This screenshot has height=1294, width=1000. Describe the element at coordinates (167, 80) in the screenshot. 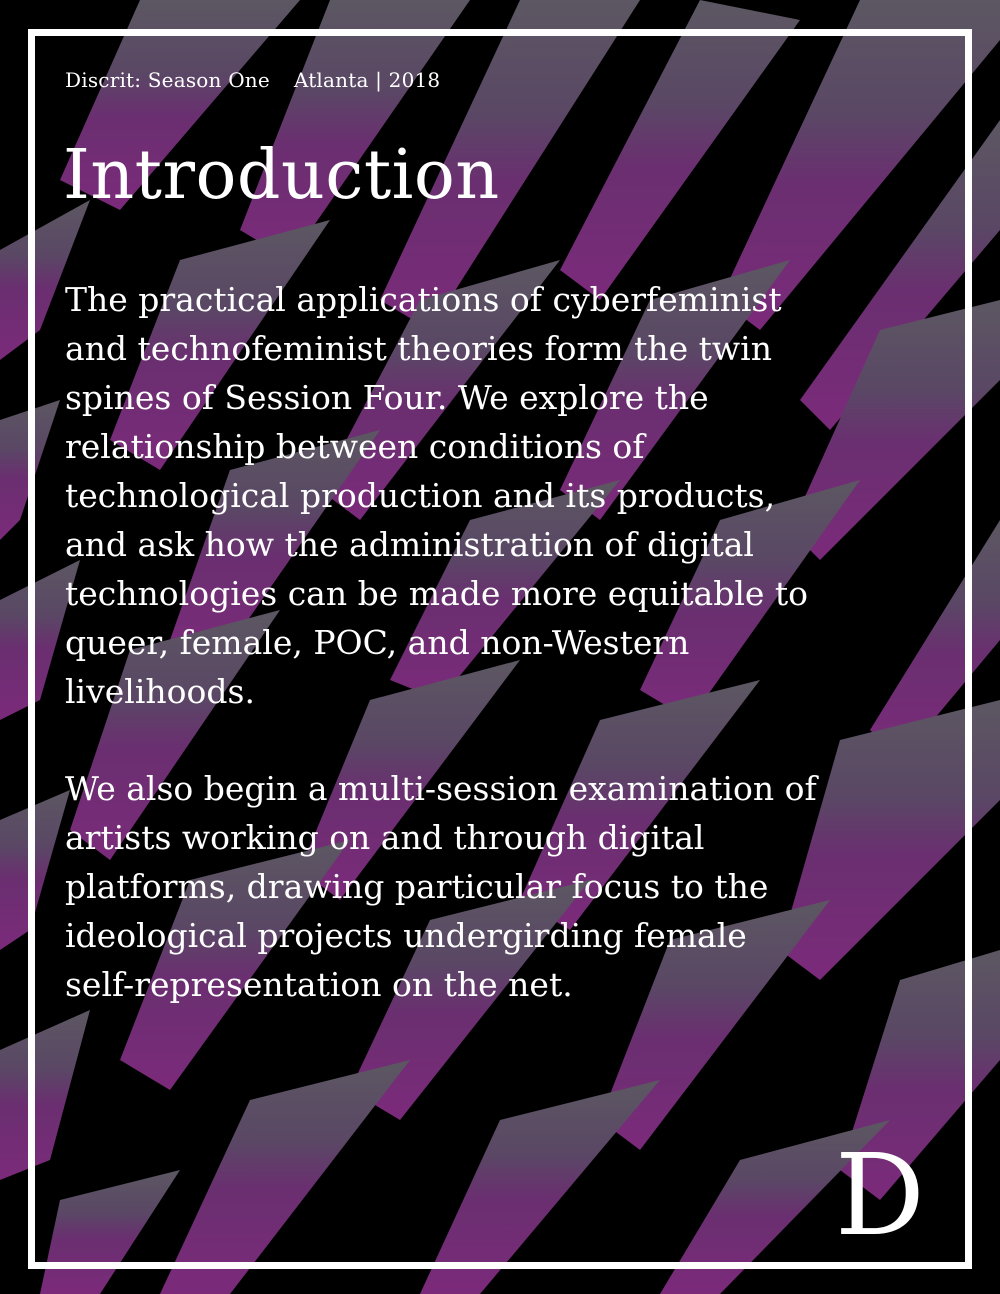

I see `series-label: Discrit: Season One` at that location.